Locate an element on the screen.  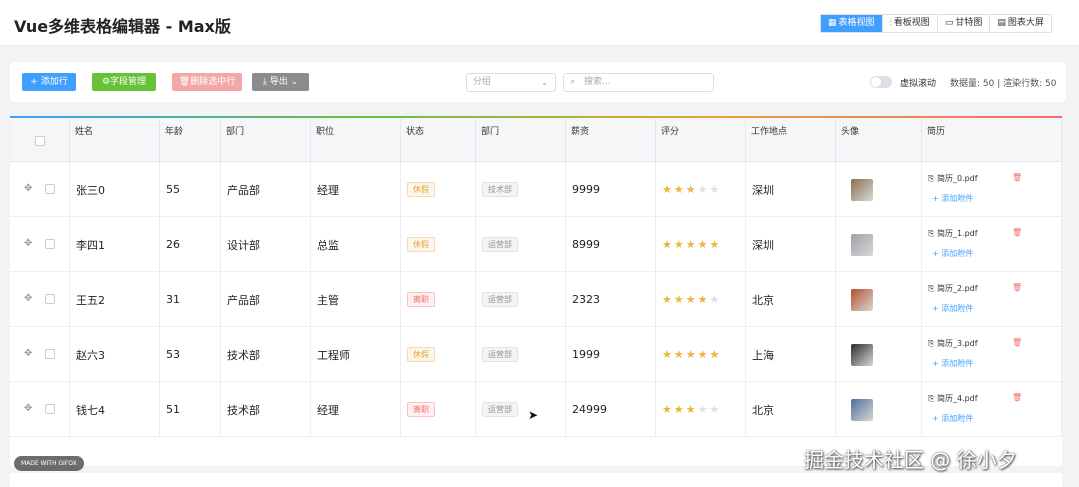
group-select: 分组 ⌄ is located at coordinates (511, 82).